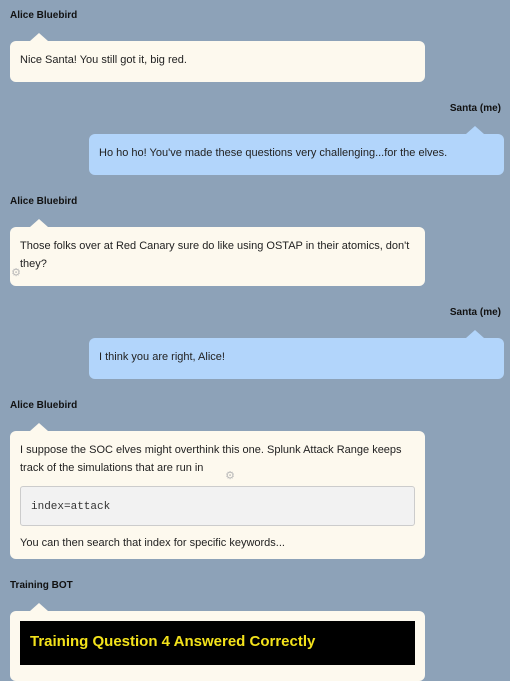  Describe the element at coordinates (217, 506) in the screenshot. I see `code-block: index=attack` at that location.